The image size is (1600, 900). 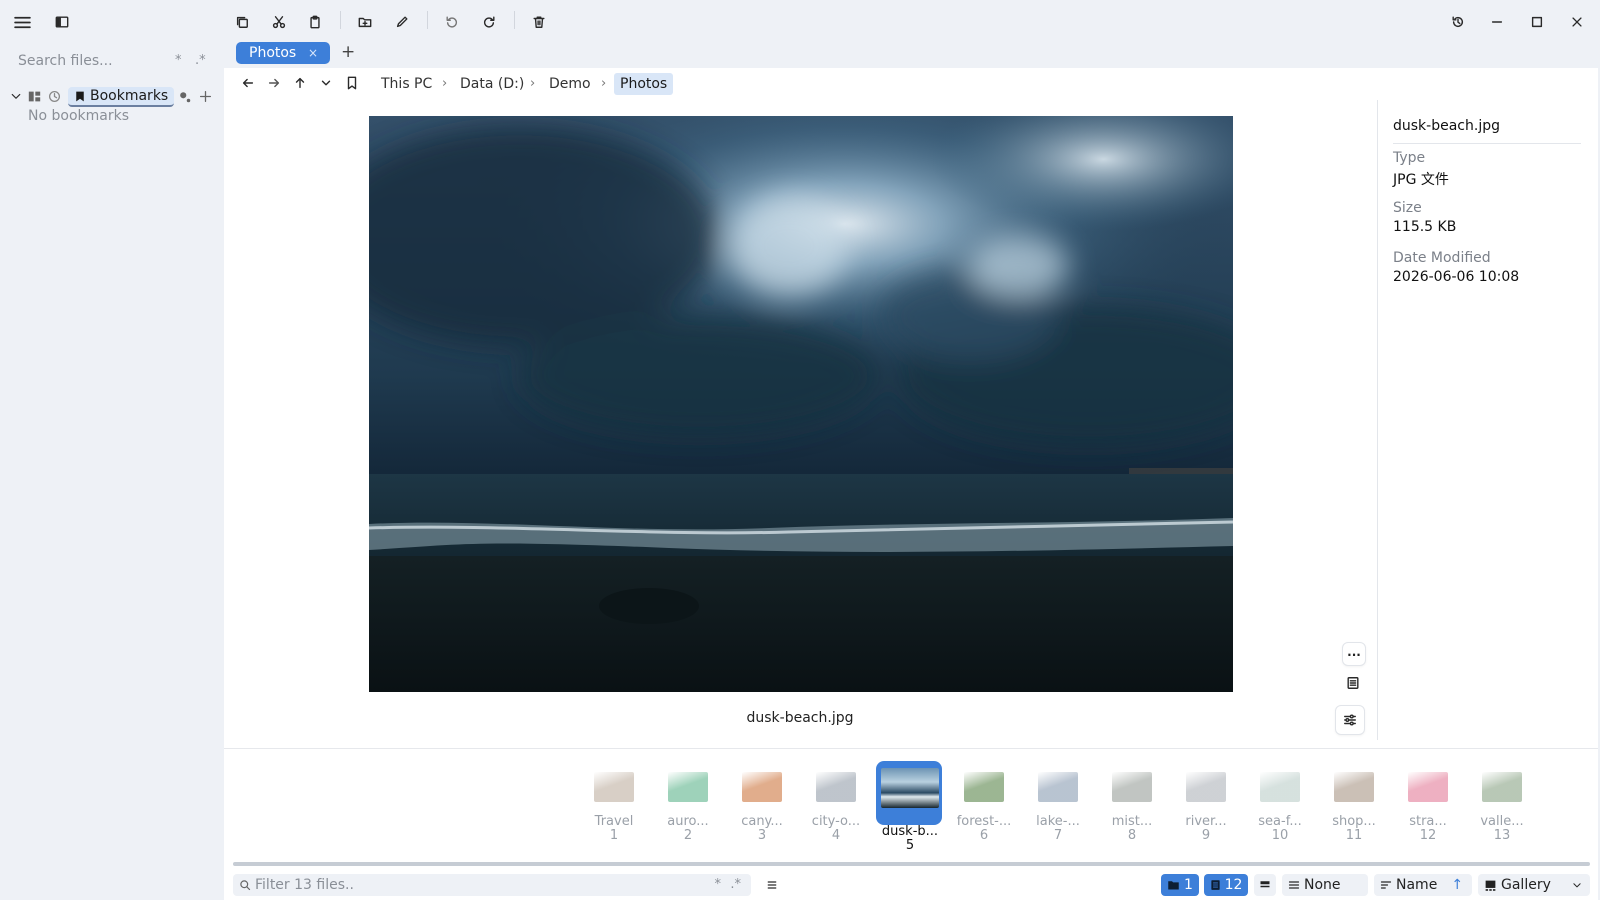 I want to click on sort-by-dropdown: Name ↑, so click(x=1423, y=885).